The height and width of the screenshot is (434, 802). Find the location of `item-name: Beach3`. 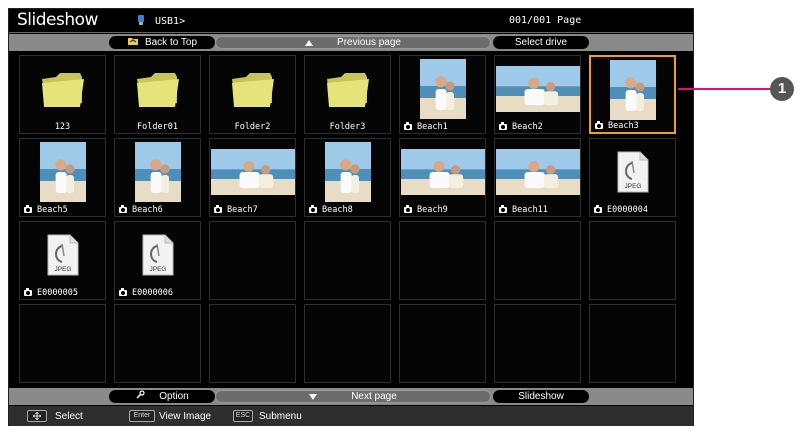

item-name: Beach3 is located at coordinates (623, 125).